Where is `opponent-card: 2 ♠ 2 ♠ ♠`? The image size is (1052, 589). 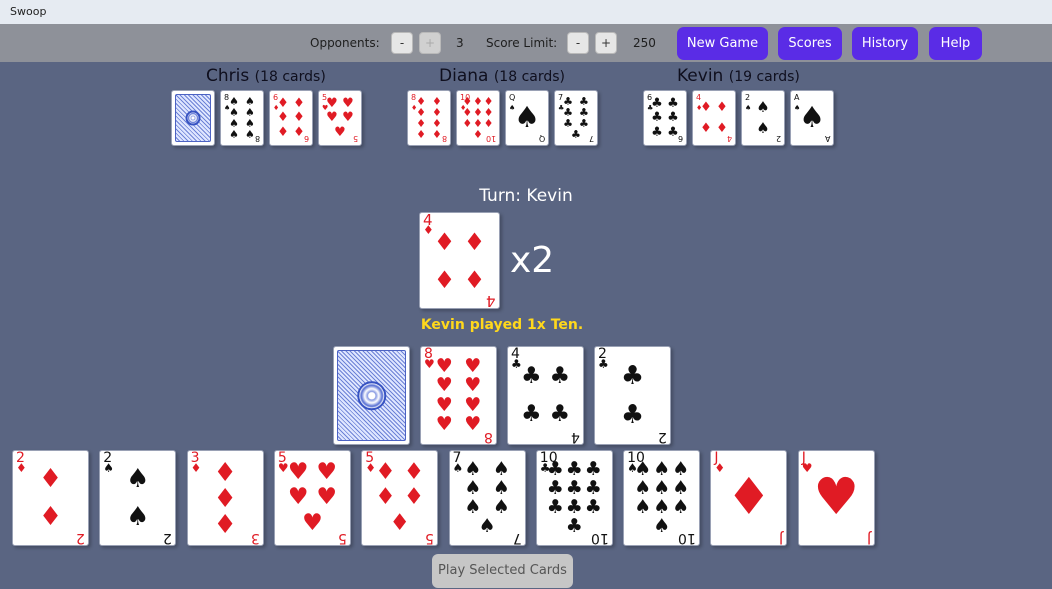 opponent-card: 2 ♠ 2 ♠ ♠ is located at coordinates (763, 118).